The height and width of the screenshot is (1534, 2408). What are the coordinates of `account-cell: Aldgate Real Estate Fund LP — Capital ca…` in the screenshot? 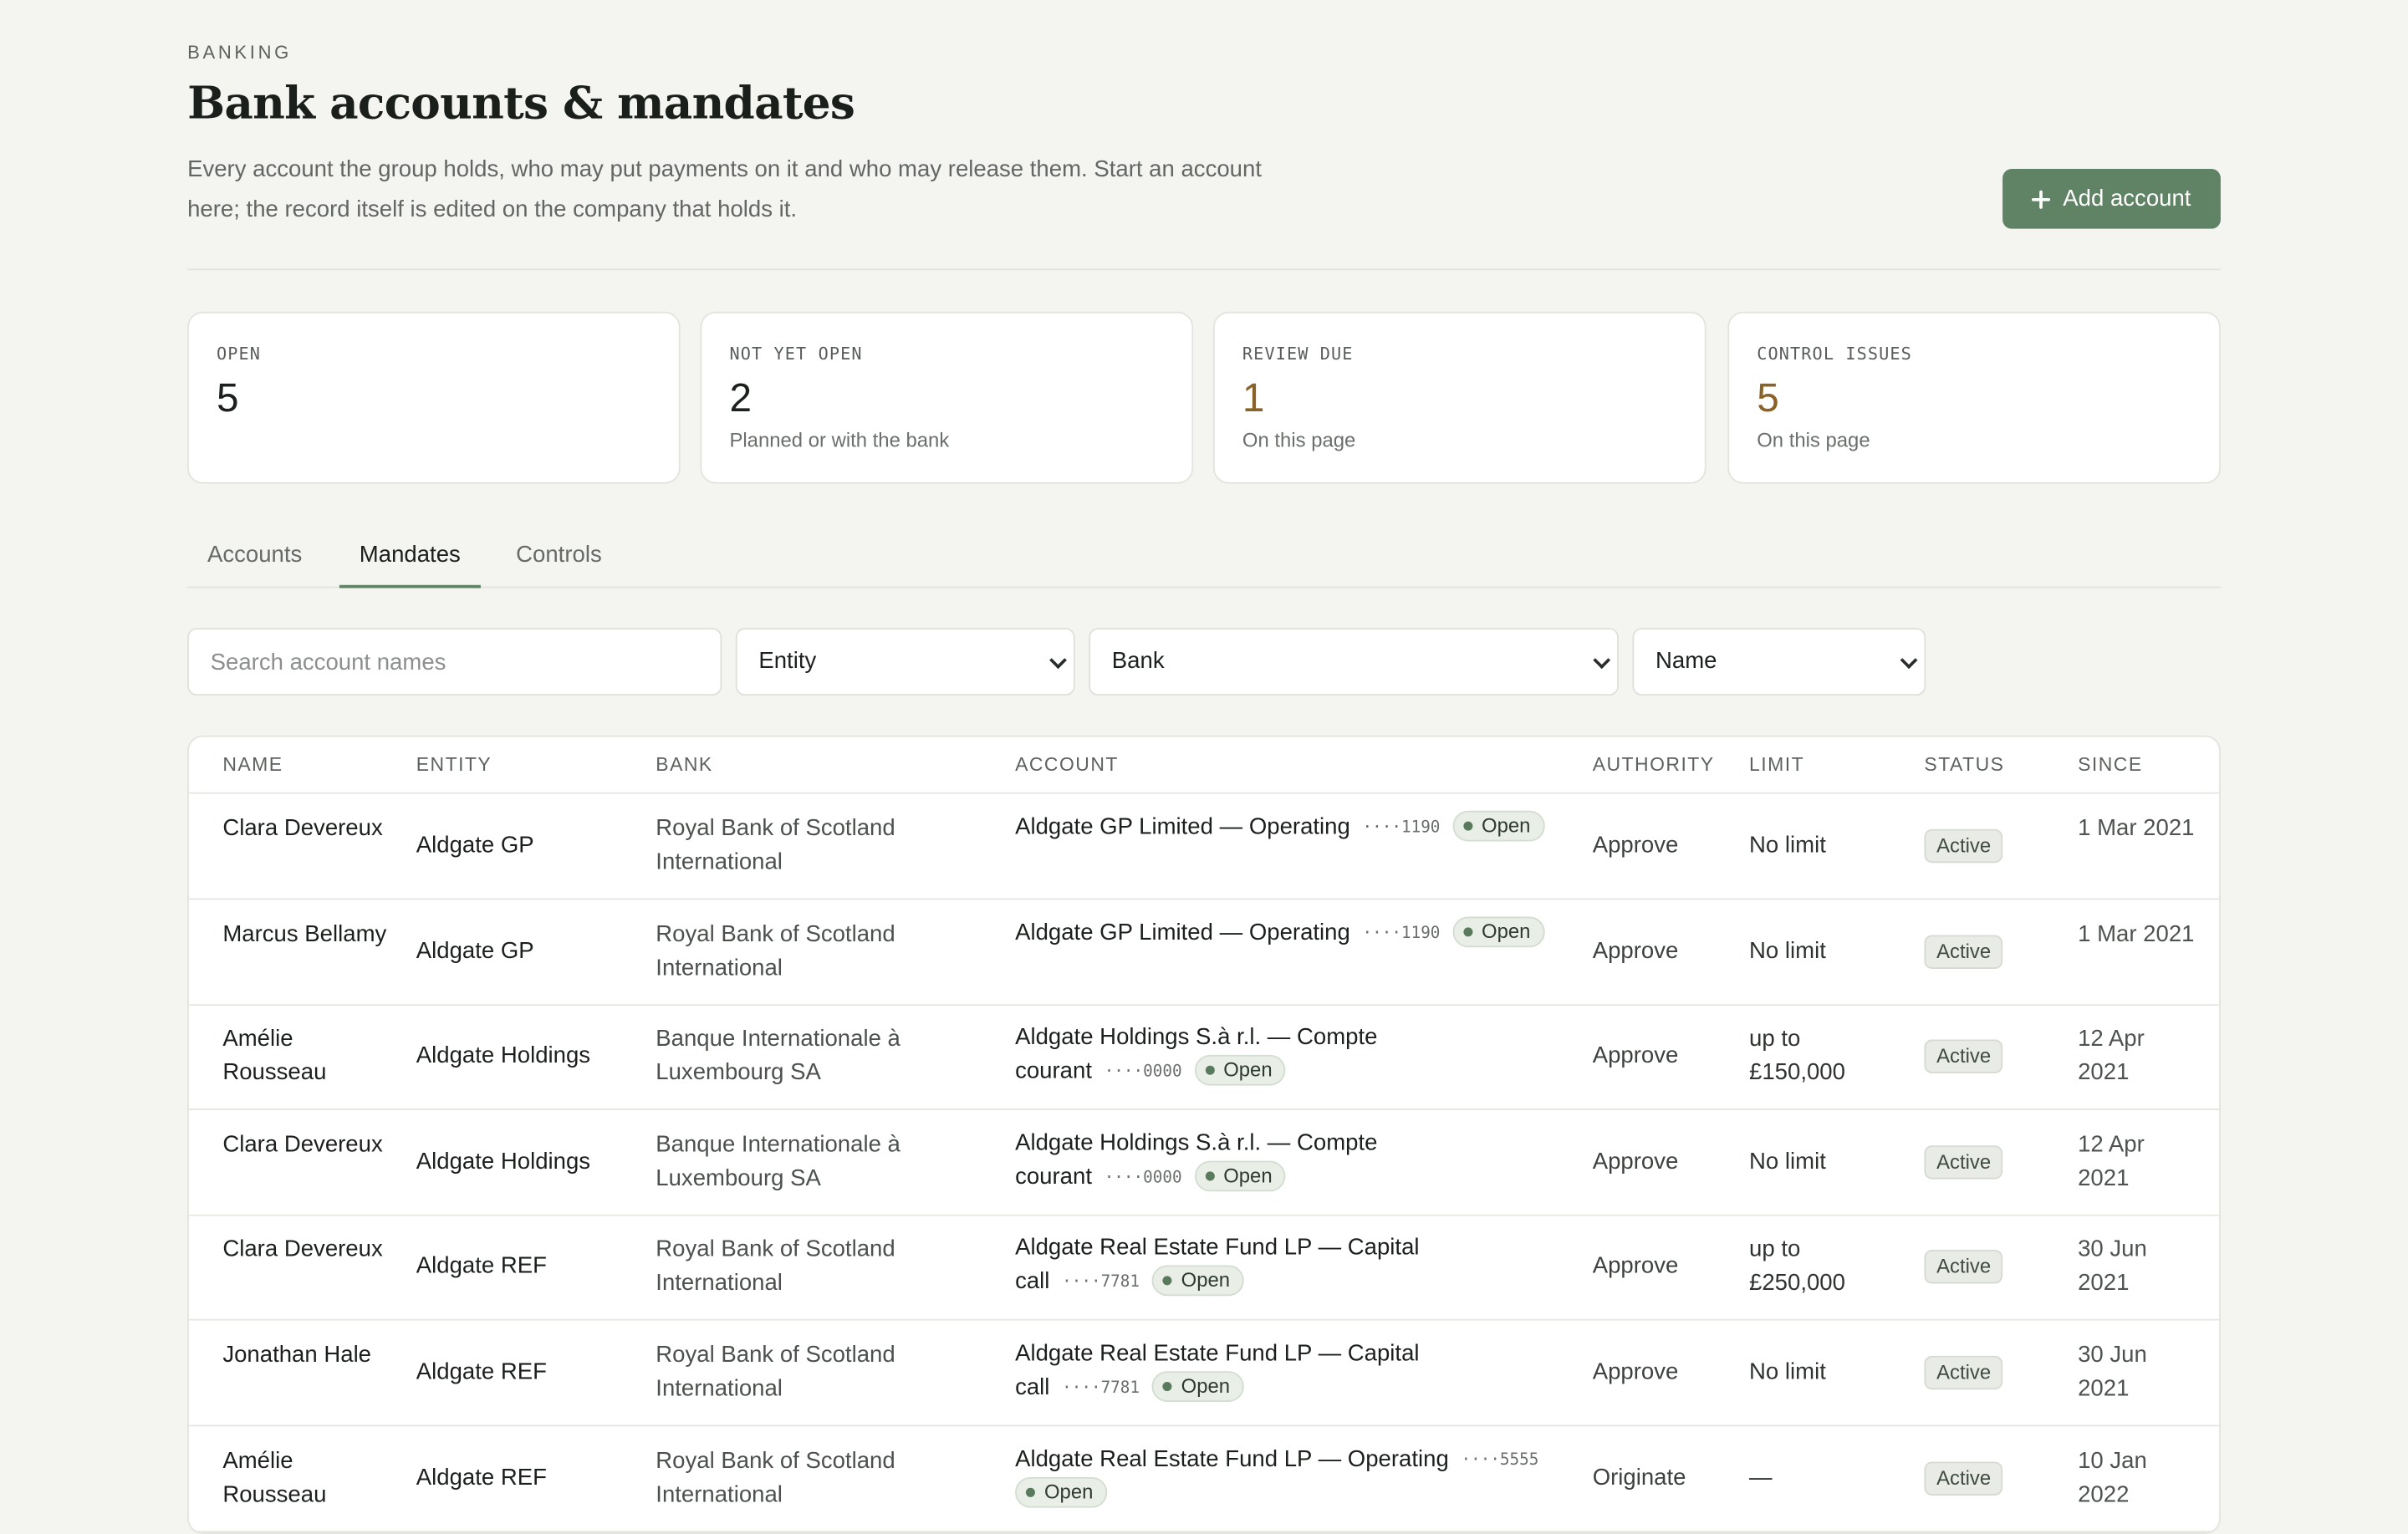 It's located at (1284, 1371).